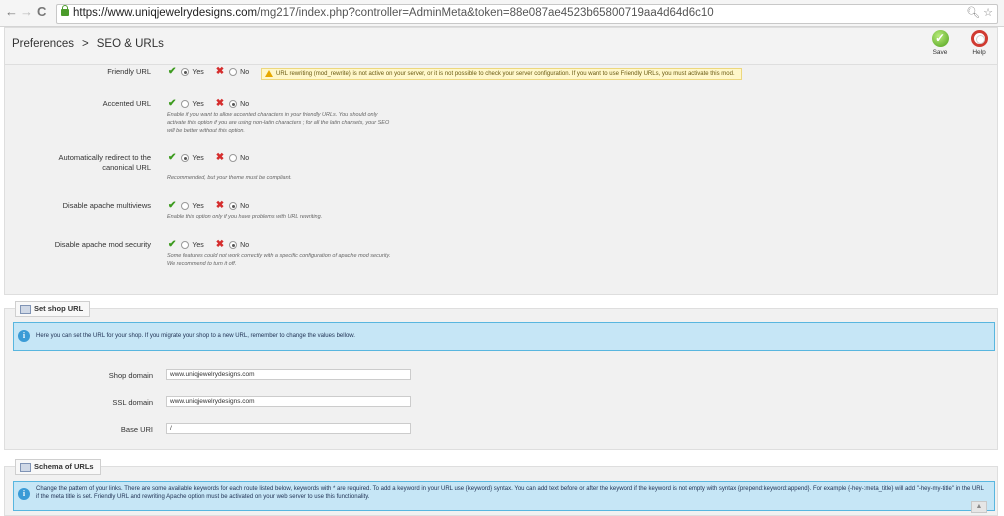 The height and width of the screenshot is (516, 1004). I want to click on back-arrow-icon: ←, so click(11, 12).